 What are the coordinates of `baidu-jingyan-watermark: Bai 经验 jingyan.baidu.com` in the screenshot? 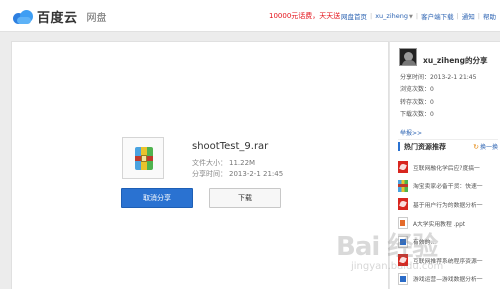 It's located at (406, 256).